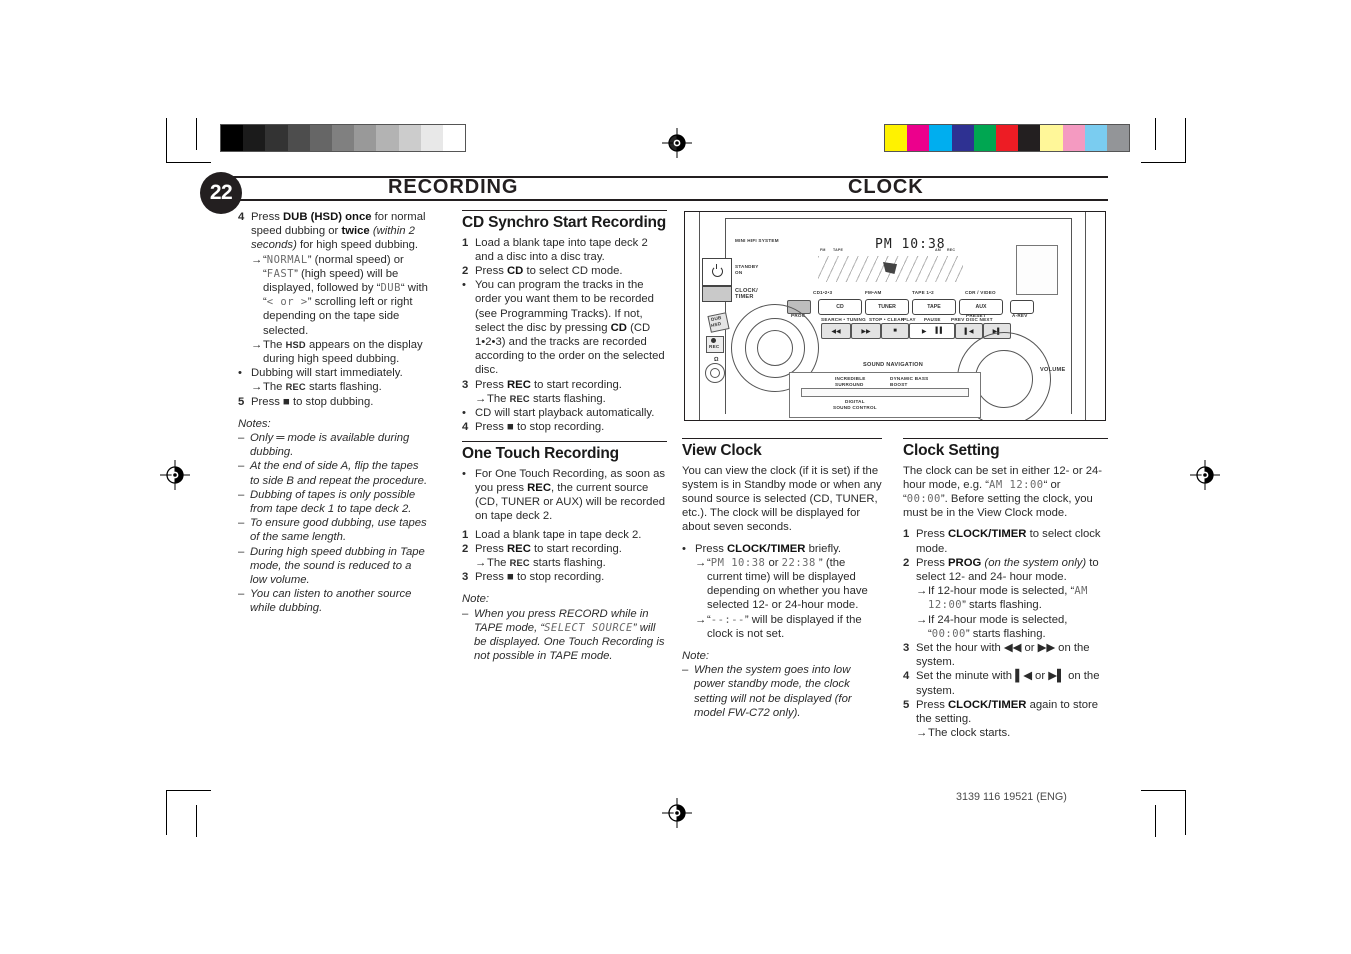  I want to click on power-icon-stem, so click(717, 266).